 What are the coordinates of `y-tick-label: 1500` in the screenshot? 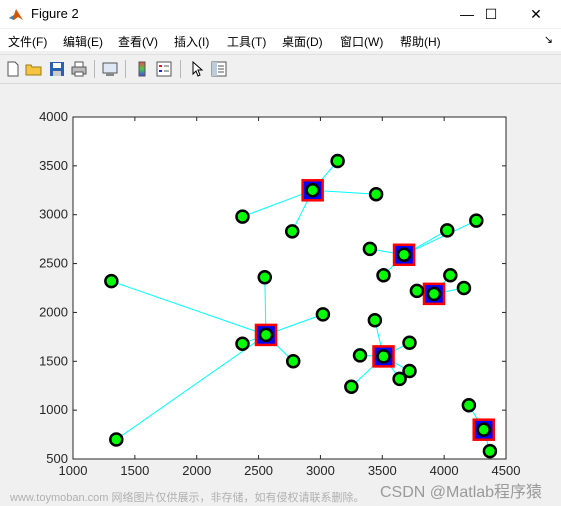 It's located at (53, 360).